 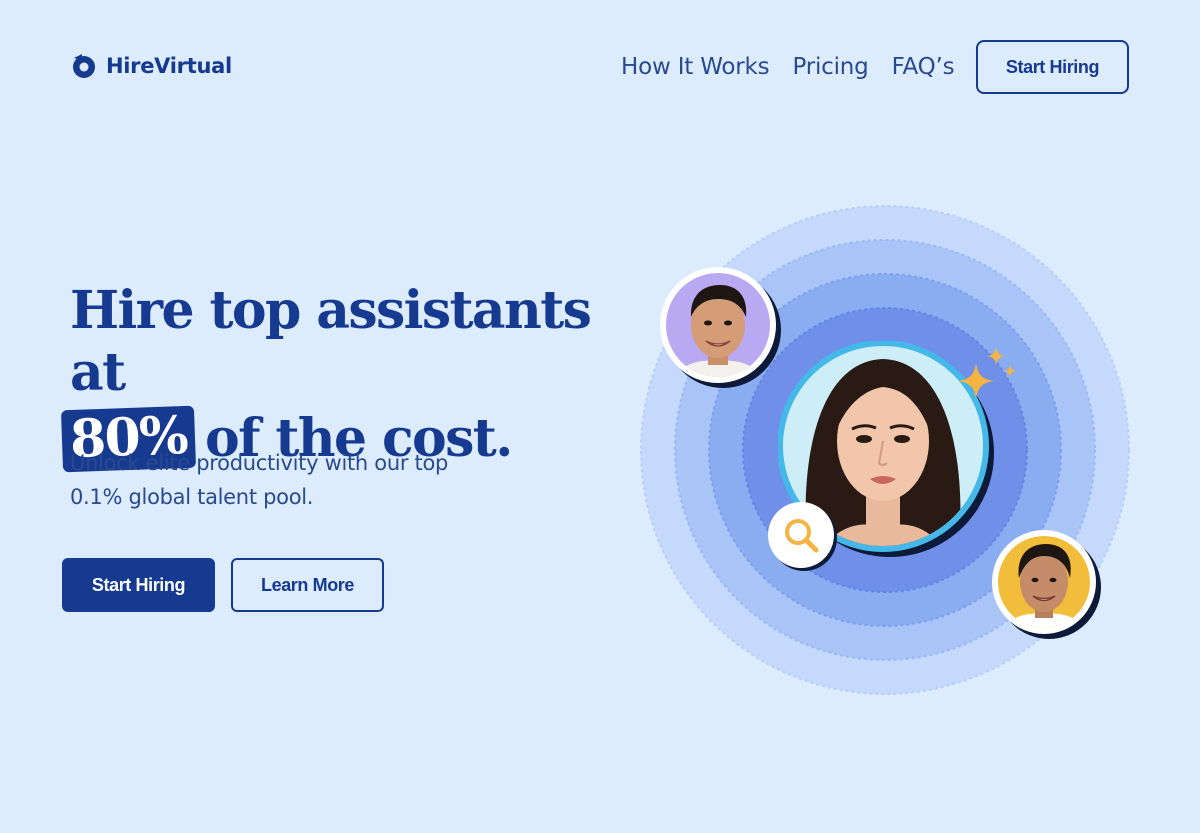 I want to click on headline-line-1: Hire top assistants at, so click(x=331, y=341).